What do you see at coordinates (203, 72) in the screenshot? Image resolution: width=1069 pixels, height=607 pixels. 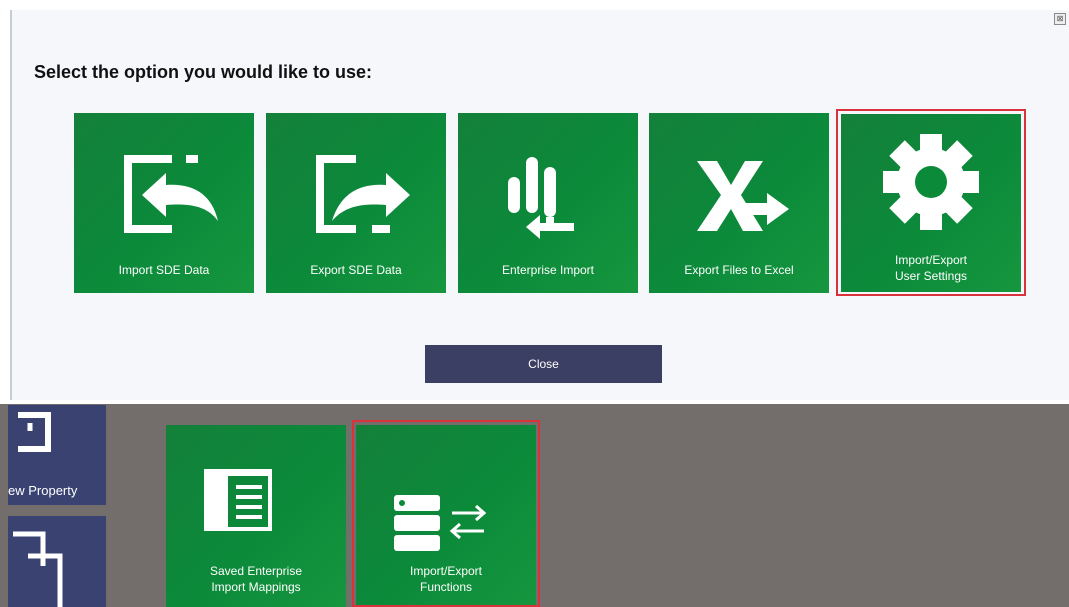 I see `dialog-prompt: Select the option you would like to use:` at bounding box center [203, 72].